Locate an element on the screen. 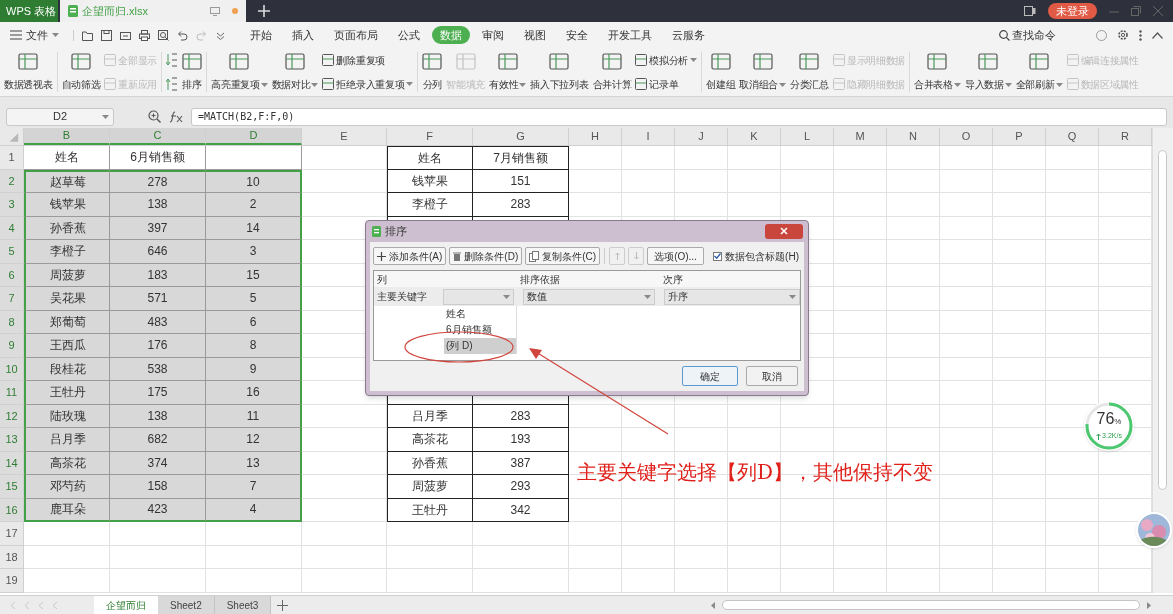 Image resolution: width=1173 pixels, height=614 pixels. ribbon-button: 合并计算 is located at coordinates (612, 72).